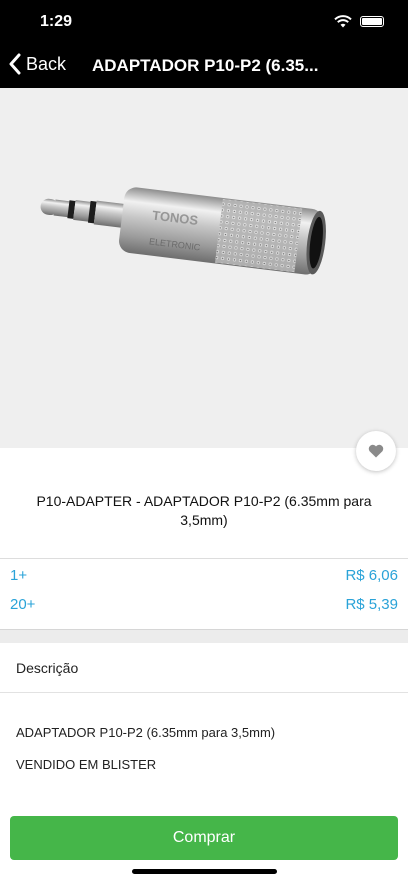 The image size is (408, 883). Describe the element at coordinates (86, 764) in the screenshot. I see `description-line: VENDIDO EM BLISTER` at that location.